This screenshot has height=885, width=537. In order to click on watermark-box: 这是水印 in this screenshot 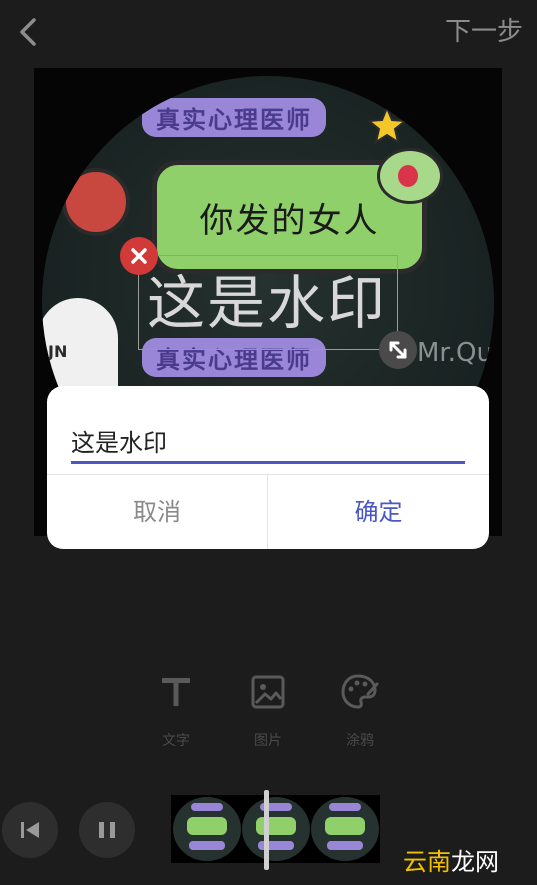, I will do `click(268, 302)`.